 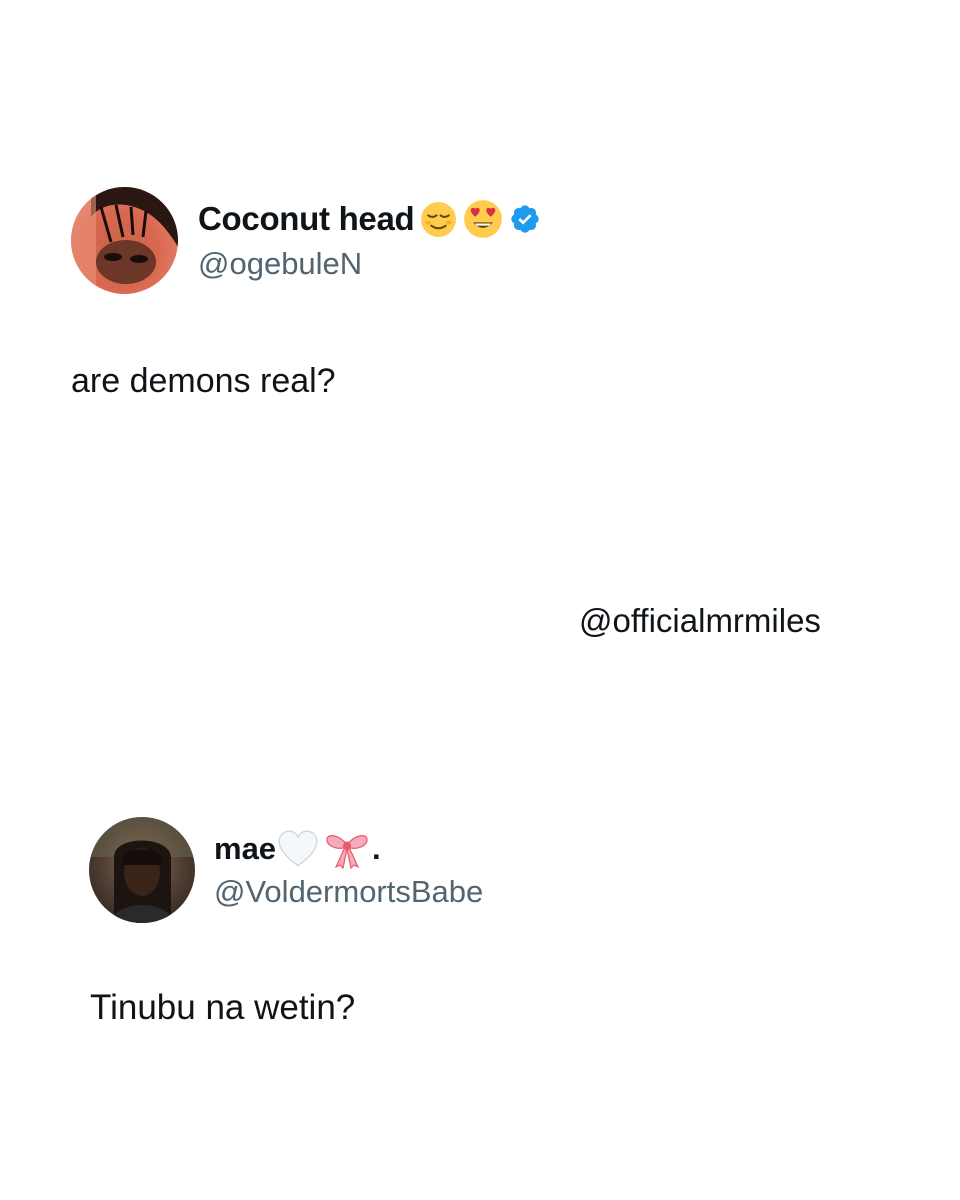 I want to click on author-name-row: mae ., so click(x=297, y=849).